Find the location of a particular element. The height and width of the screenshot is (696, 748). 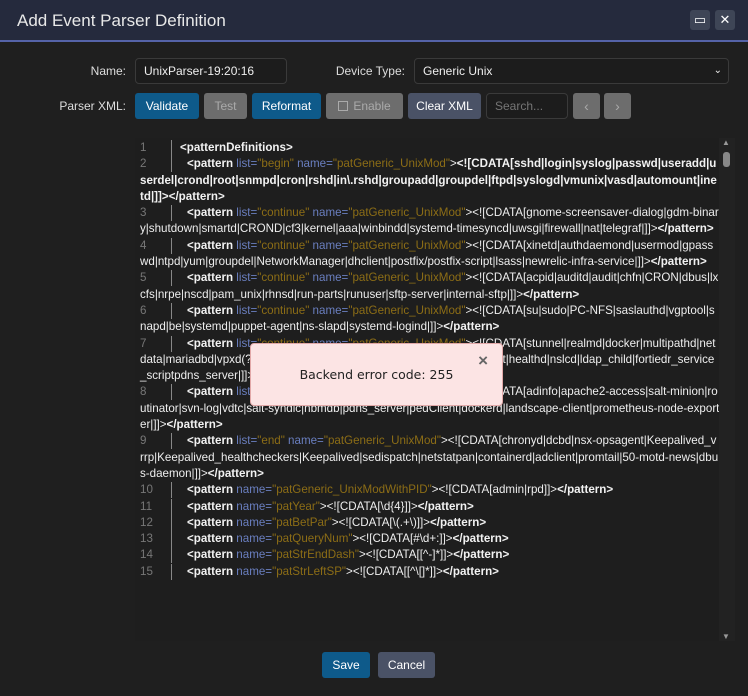

device-type-label: Device Type: is located at coordinates (370, 71).